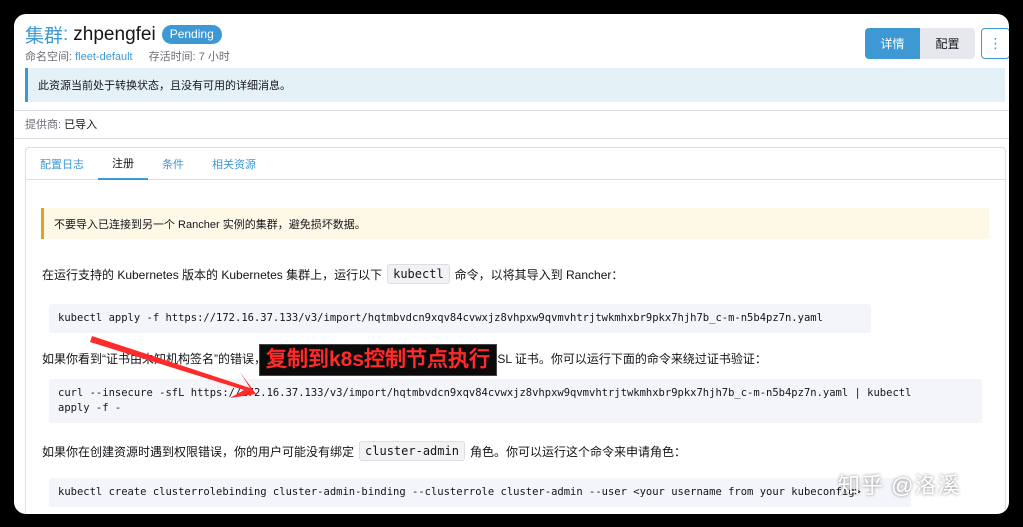  I want to click on meta-row: 命名空间: fleet-default 存活时间: 7 小时, so click(135, 56).